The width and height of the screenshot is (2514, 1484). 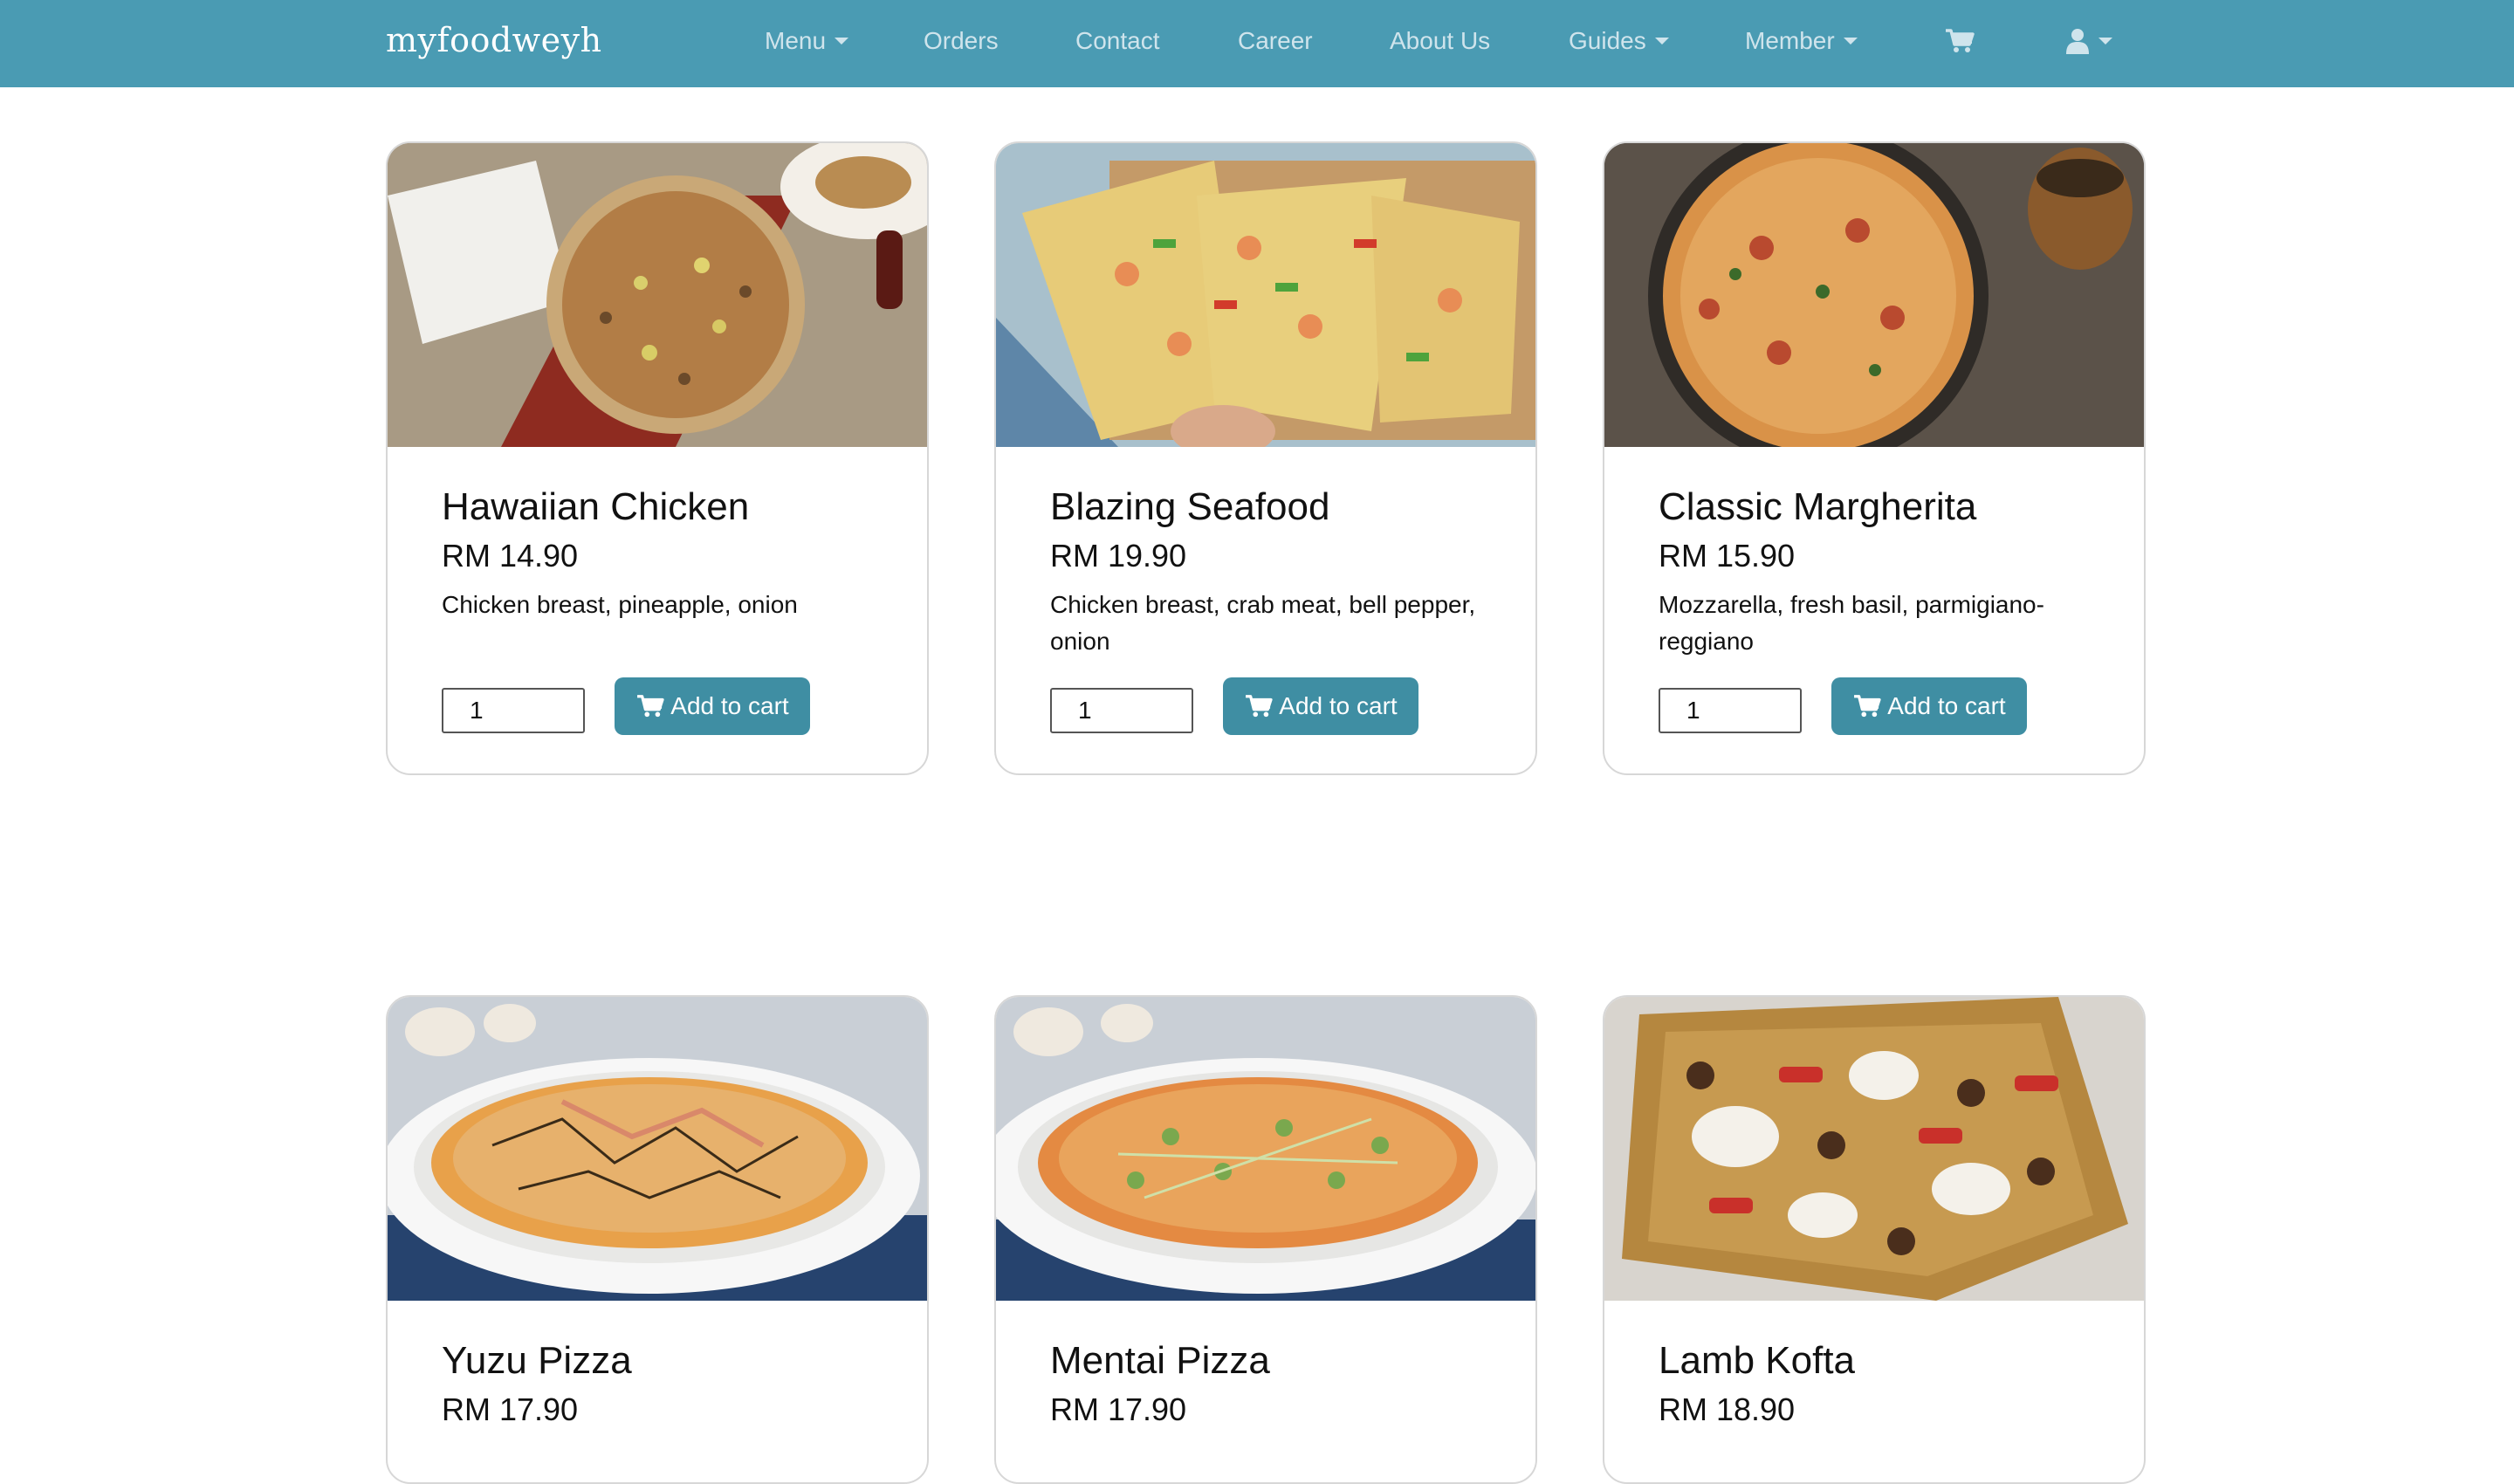 I want to click on nav-about-label: About Us, so click(x=1440, y=40).